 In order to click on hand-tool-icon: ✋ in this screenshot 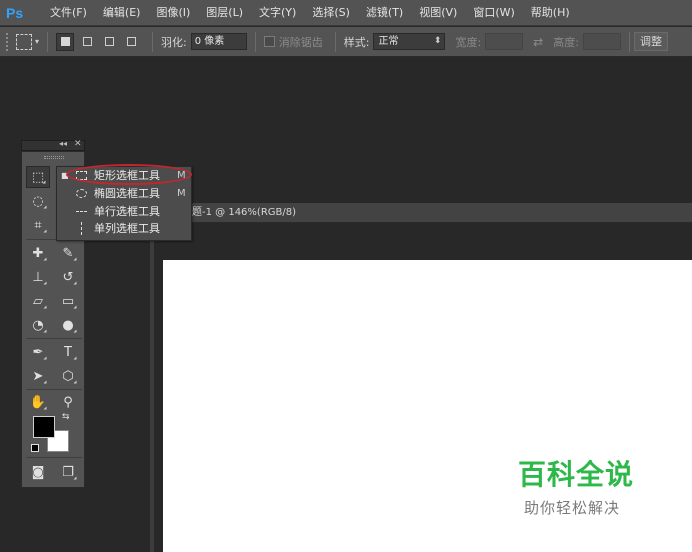, I will do `click(38, 402)`.